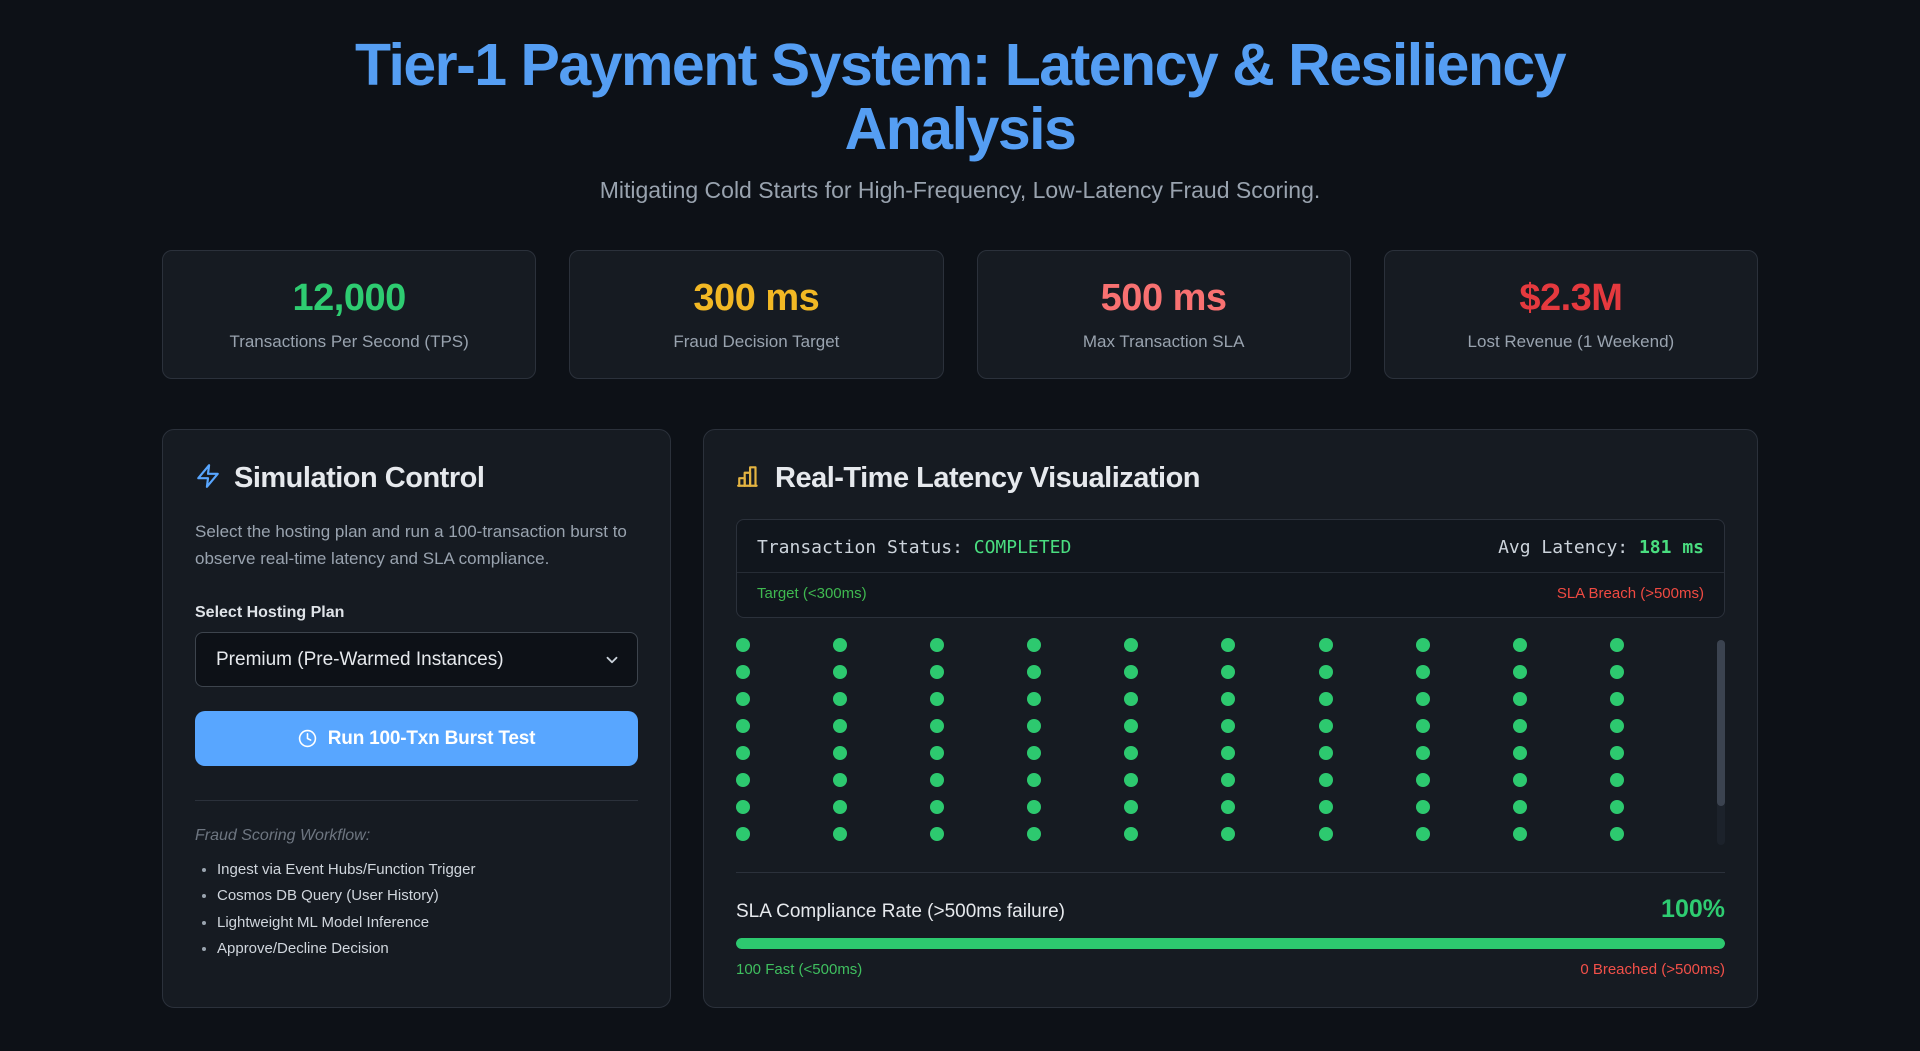 This screenshot has height=1051, width=1920. I want to click on hosting-plan-label: Select Hosting Plan, so click(270, 613).